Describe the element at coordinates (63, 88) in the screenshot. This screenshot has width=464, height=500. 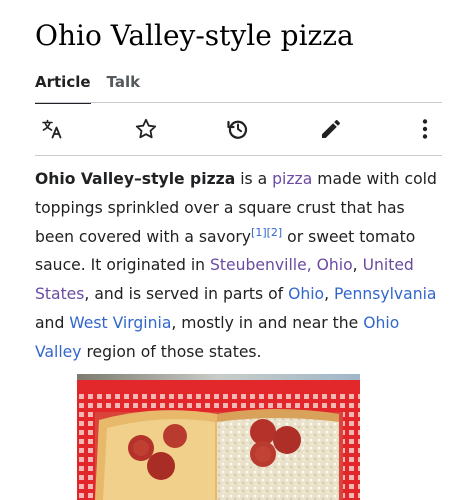
I see `tab-article: Article` at that location.